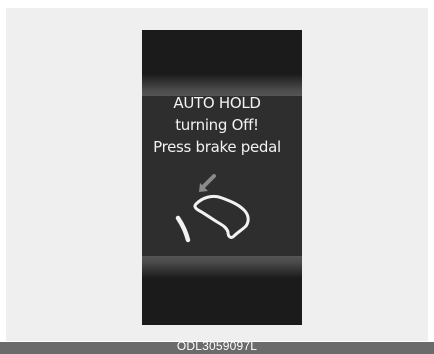 The height and width of the screenshot is (354, 434). Describe the element at coordinates (222, 85) in the screenshot. I see `display-top-band` at that location.